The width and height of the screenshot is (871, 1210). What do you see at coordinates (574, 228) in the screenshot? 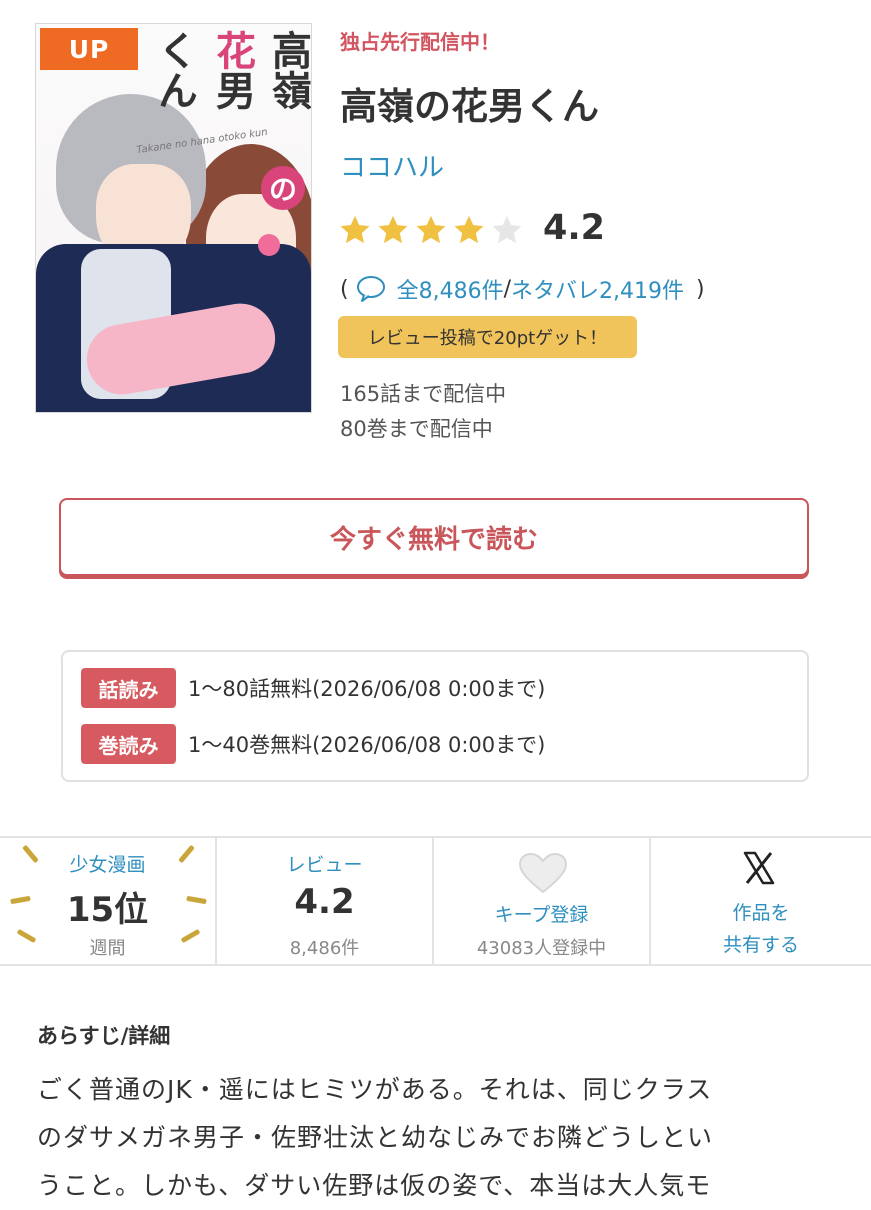
I see `rating-value: 4.2` at bounding box center [574, 228].